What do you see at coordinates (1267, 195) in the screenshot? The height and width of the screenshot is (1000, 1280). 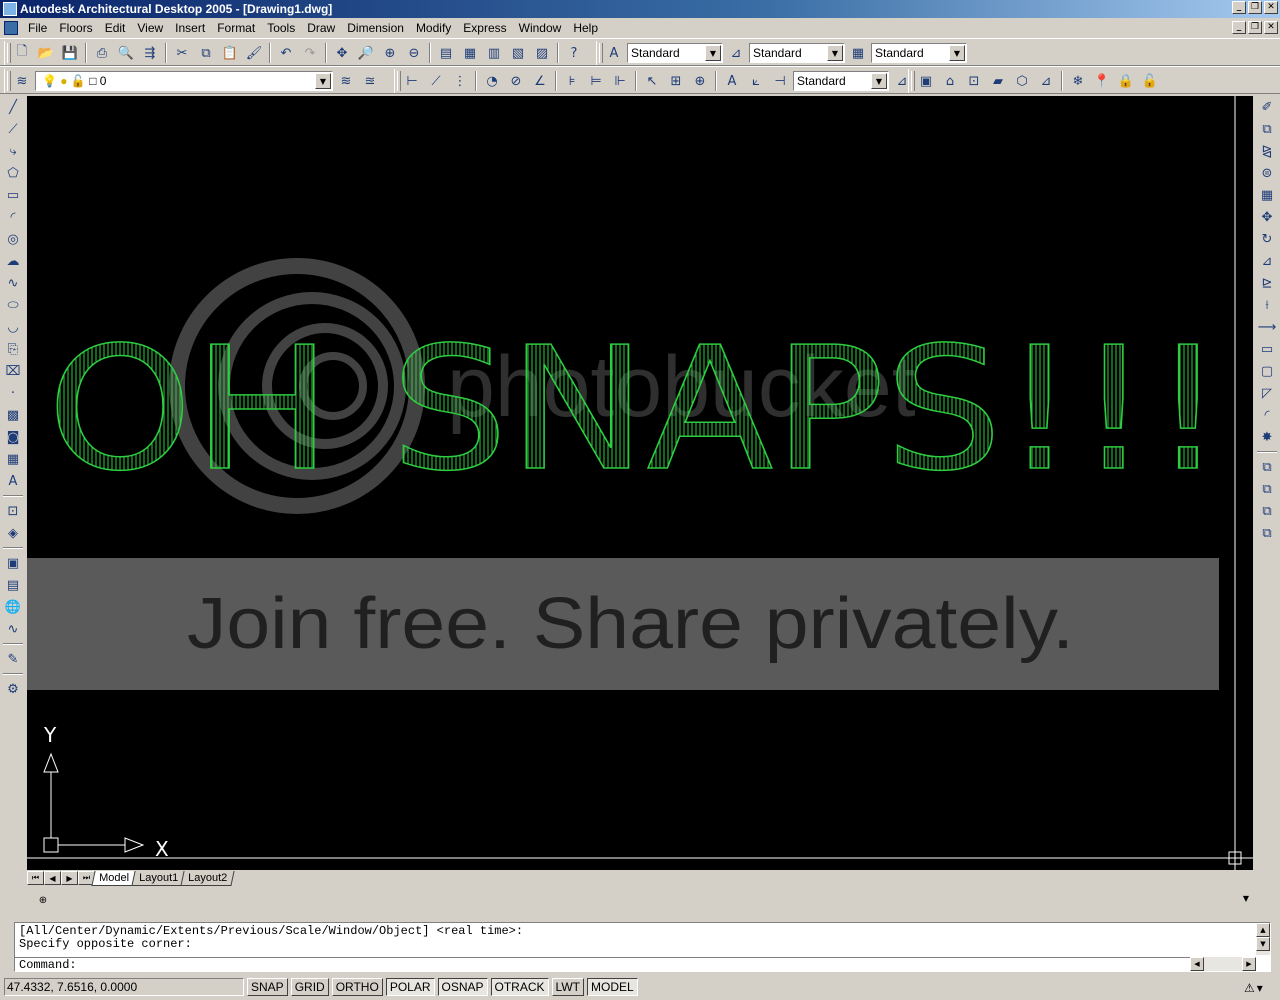 I see `array-icon: ▦` at bounding box center [1267, 195].